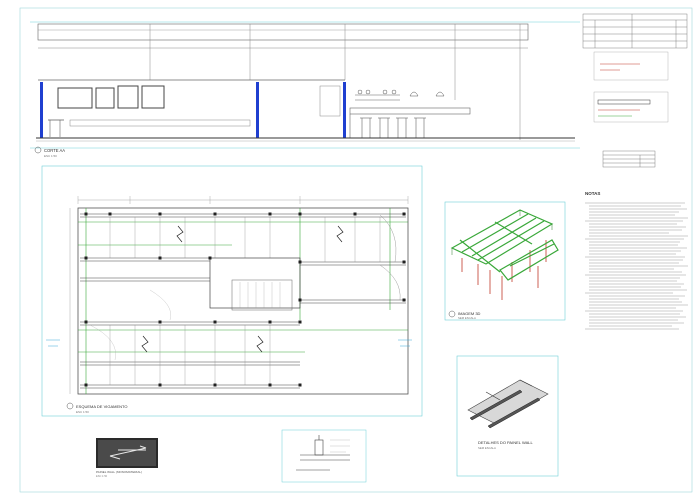  What do you see at coordinates (257, 110) in the screenshot?
I see `column-mid` at bounding box center [257, 110].